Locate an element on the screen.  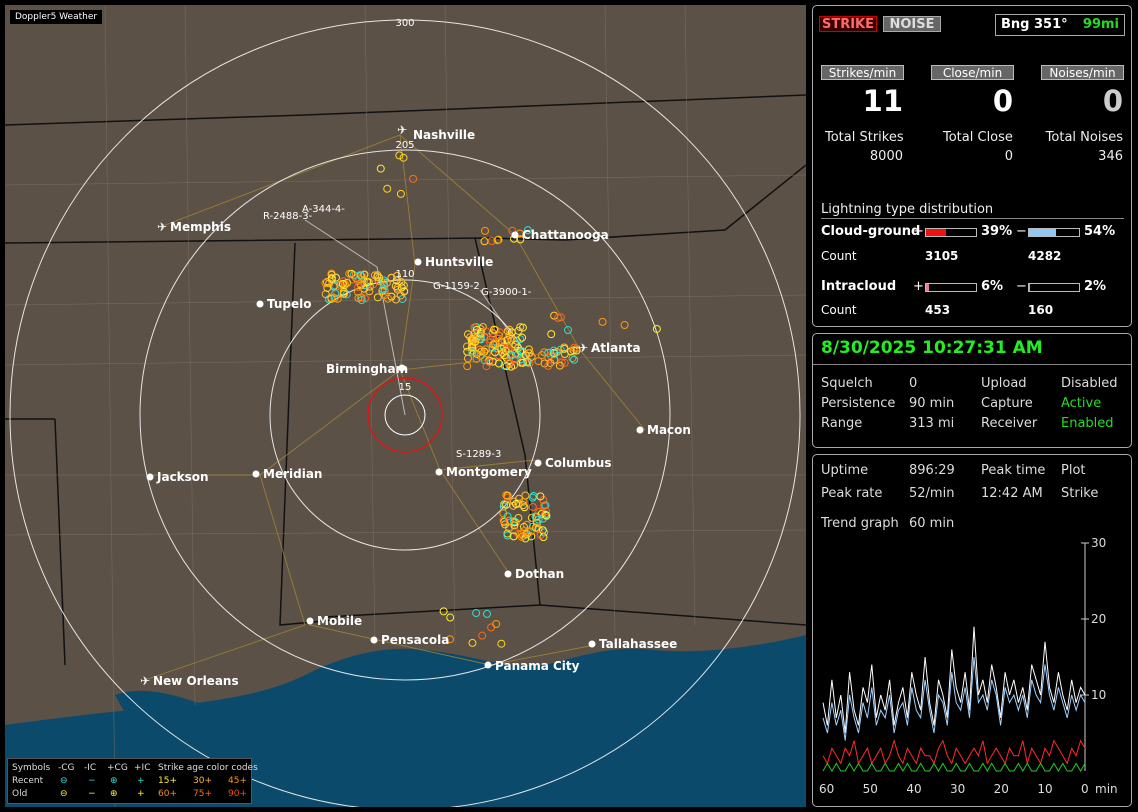
close-per-min-value: 0 is located at coordinates (1002, 101).